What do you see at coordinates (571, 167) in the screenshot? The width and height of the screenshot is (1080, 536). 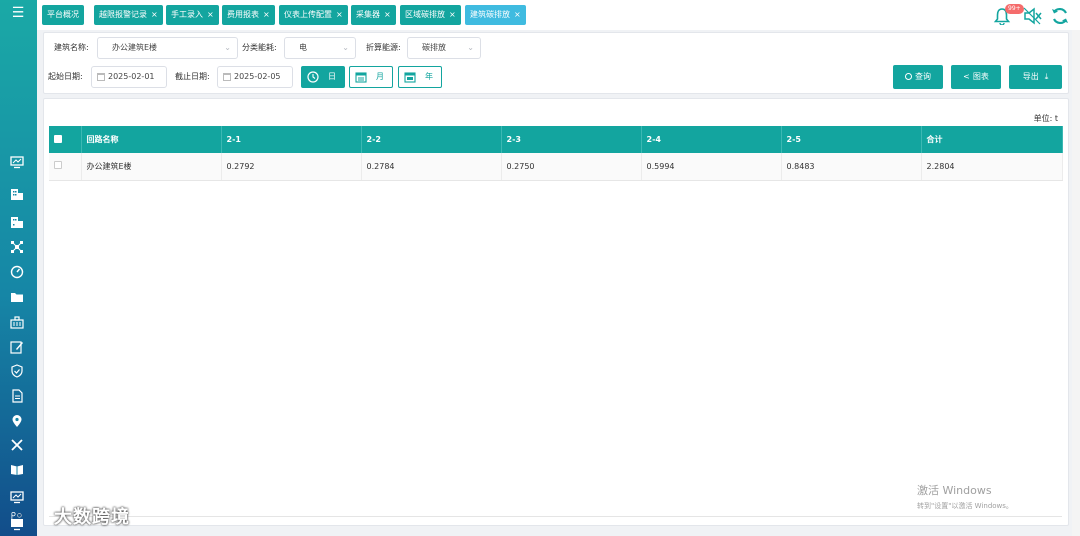 I see `table-cell: 0.2750` at bounding box center [571, 167].